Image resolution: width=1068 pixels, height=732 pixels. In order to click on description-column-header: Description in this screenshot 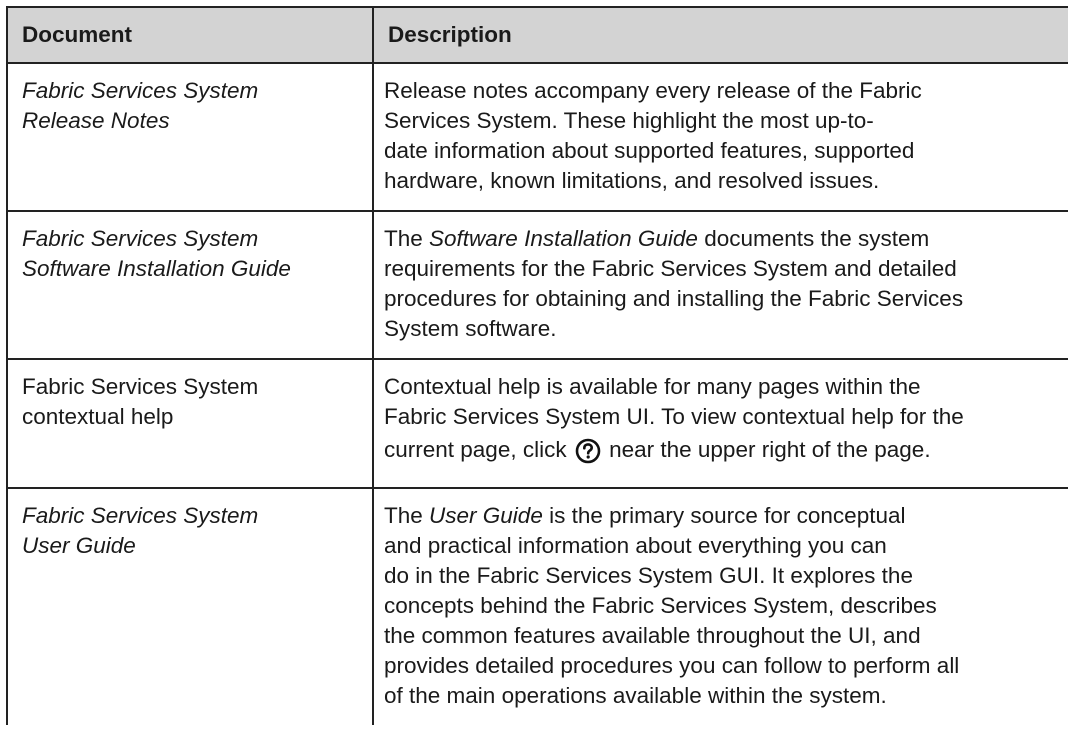, I will do `click(720, 35)`.